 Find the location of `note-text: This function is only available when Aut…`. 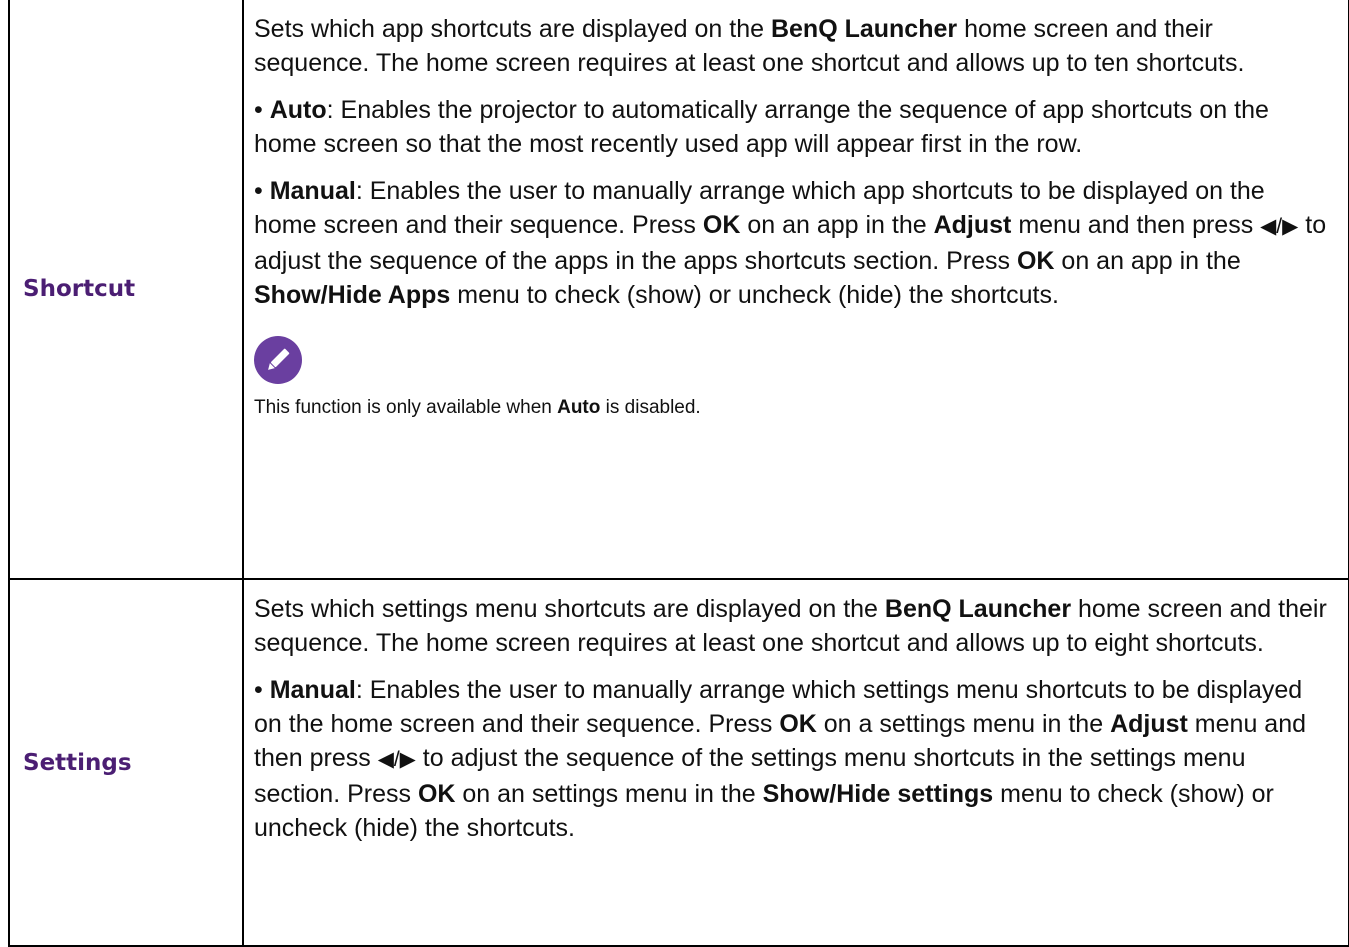

note-text: This function is only available when Aut… is located at coordinates (477, 407).